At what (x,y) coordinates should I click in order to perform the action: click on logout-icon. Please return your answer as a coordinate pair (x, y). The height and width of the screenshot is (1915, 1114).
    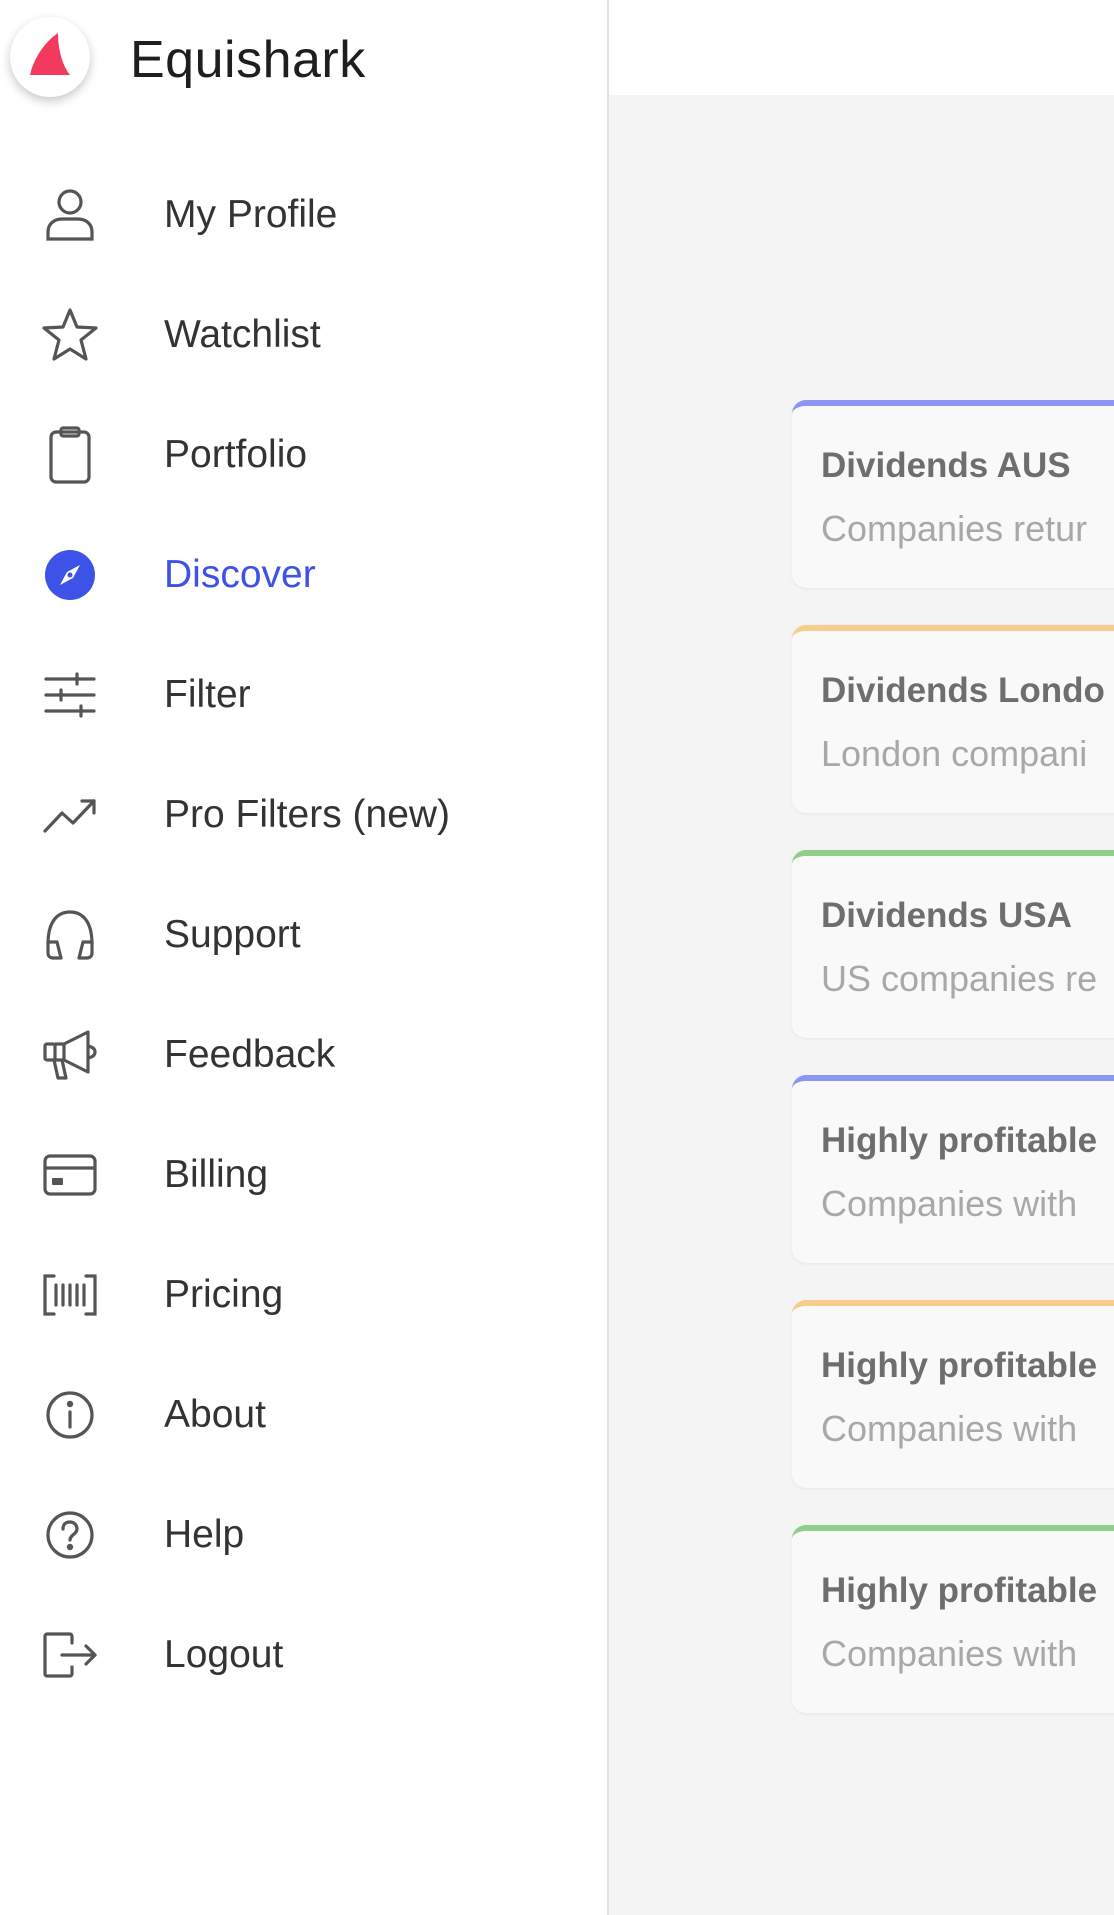
    Looking at the image, I should click on (70, 1655).